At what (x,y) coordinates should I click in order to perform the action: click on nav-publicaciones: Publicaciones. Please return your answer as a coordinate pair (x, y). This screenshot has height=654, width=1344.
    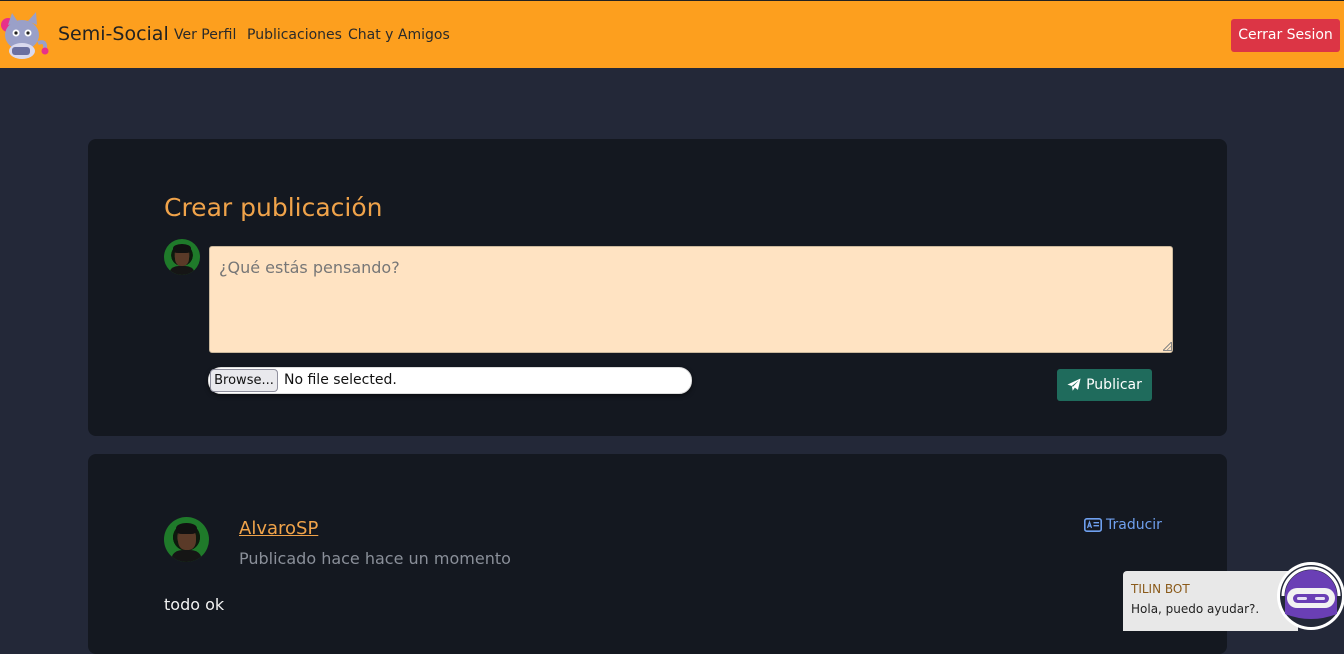
    Looking at the image, I should click on (294, 35).